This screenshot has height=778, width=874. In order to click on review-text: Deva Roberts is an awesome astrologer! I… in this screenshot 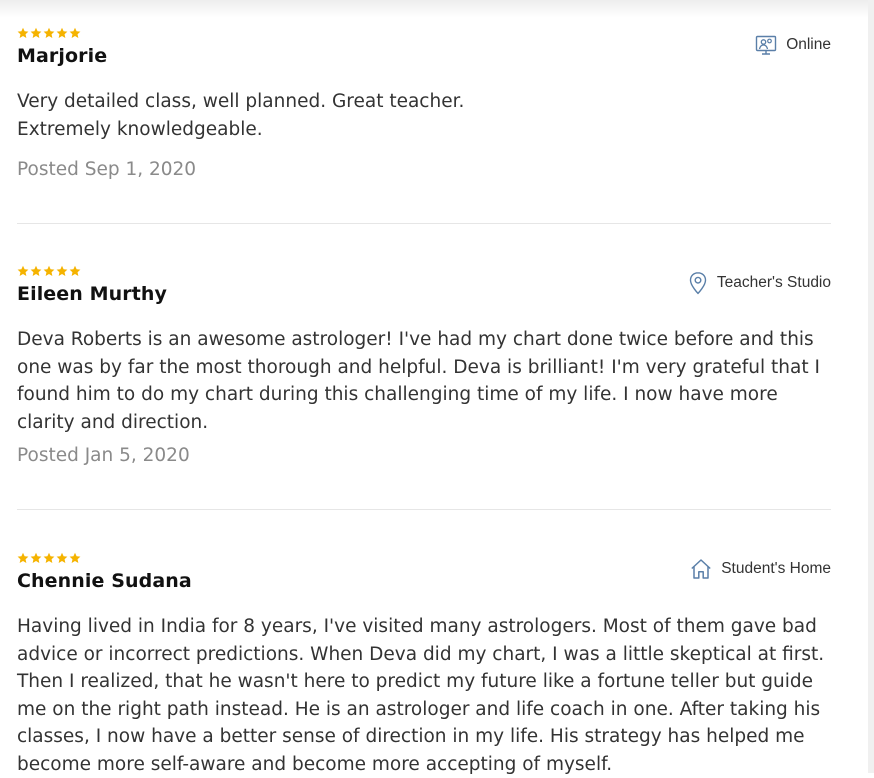, I will do `click(418, 381)`.